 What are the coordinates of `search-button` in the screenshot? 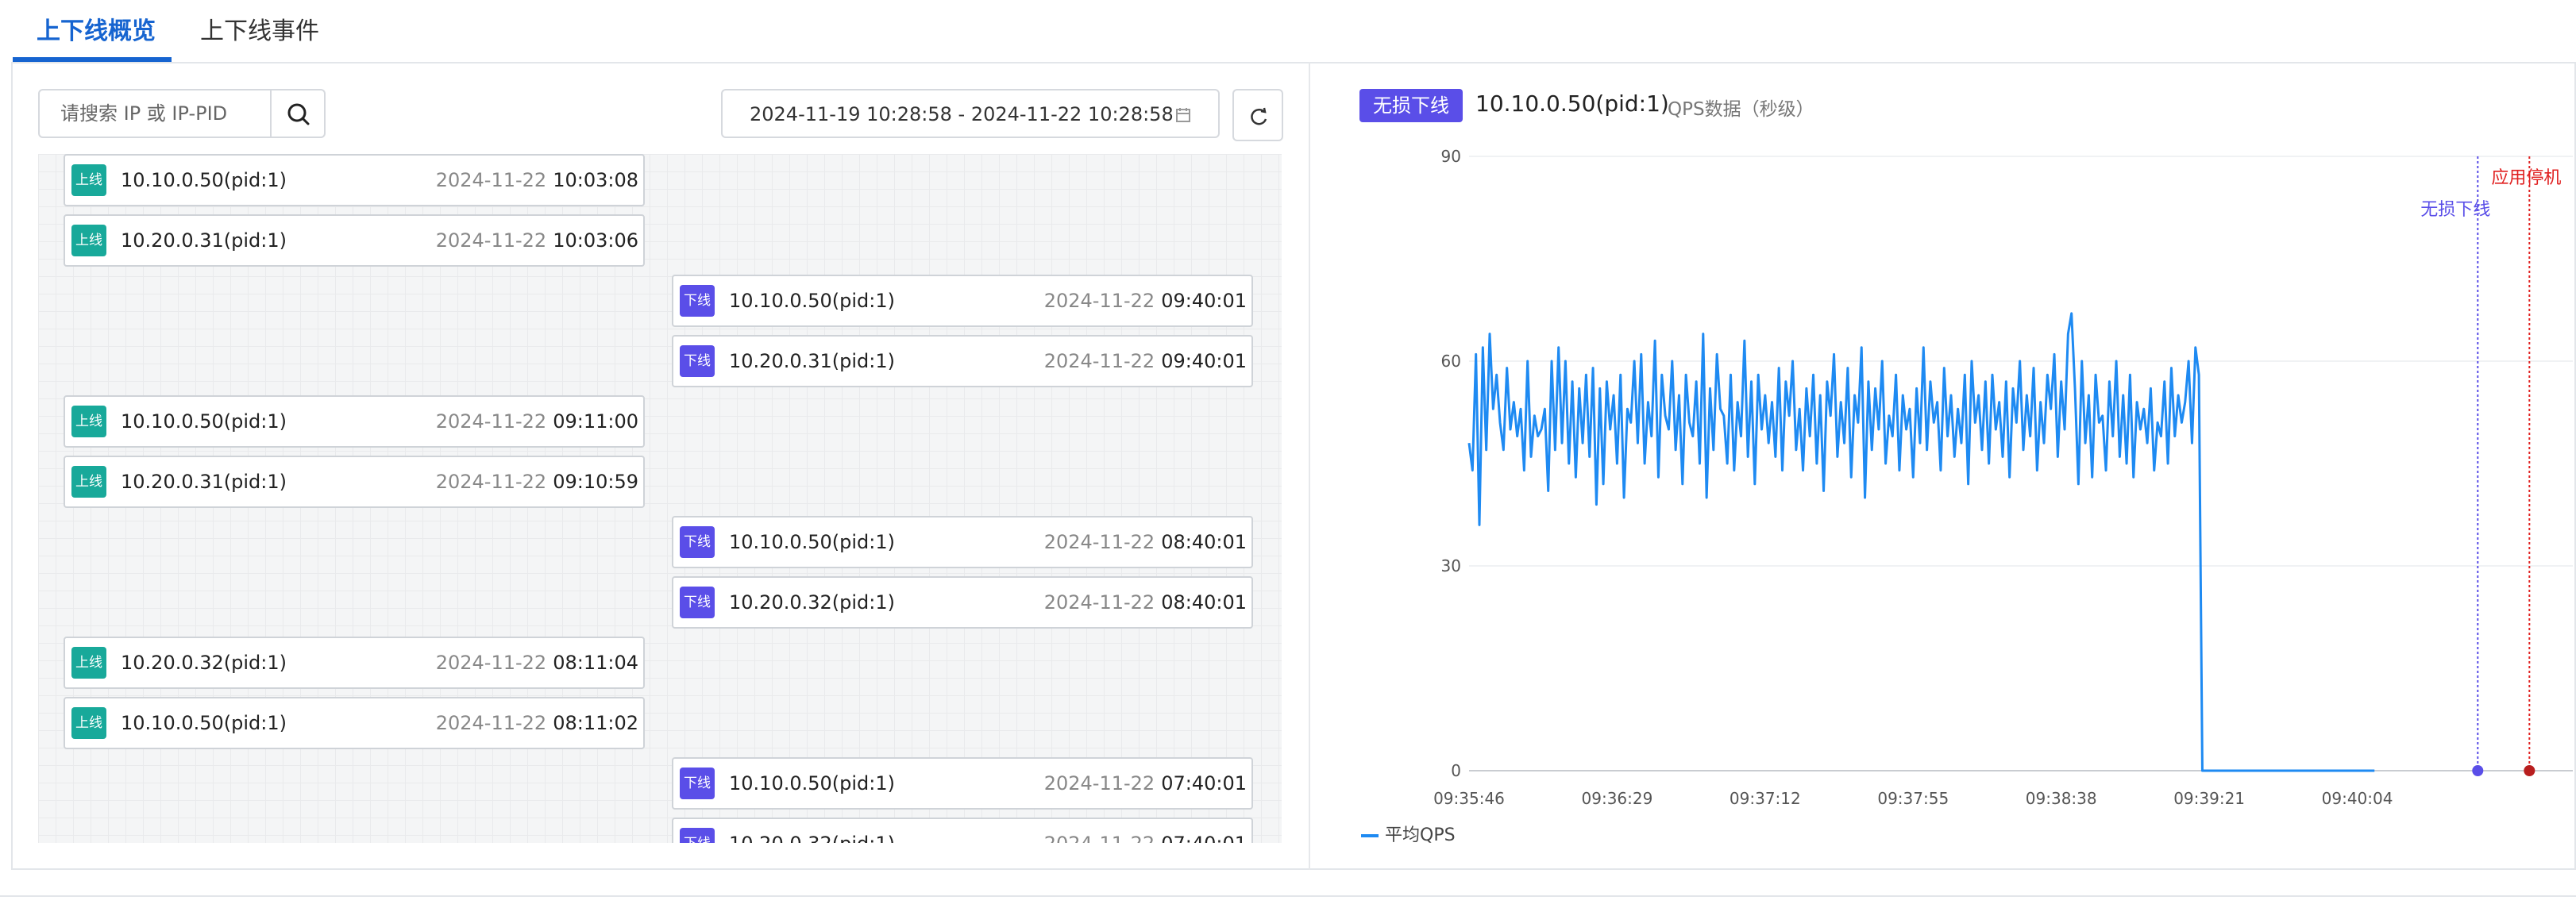 It's located at (298, 113).